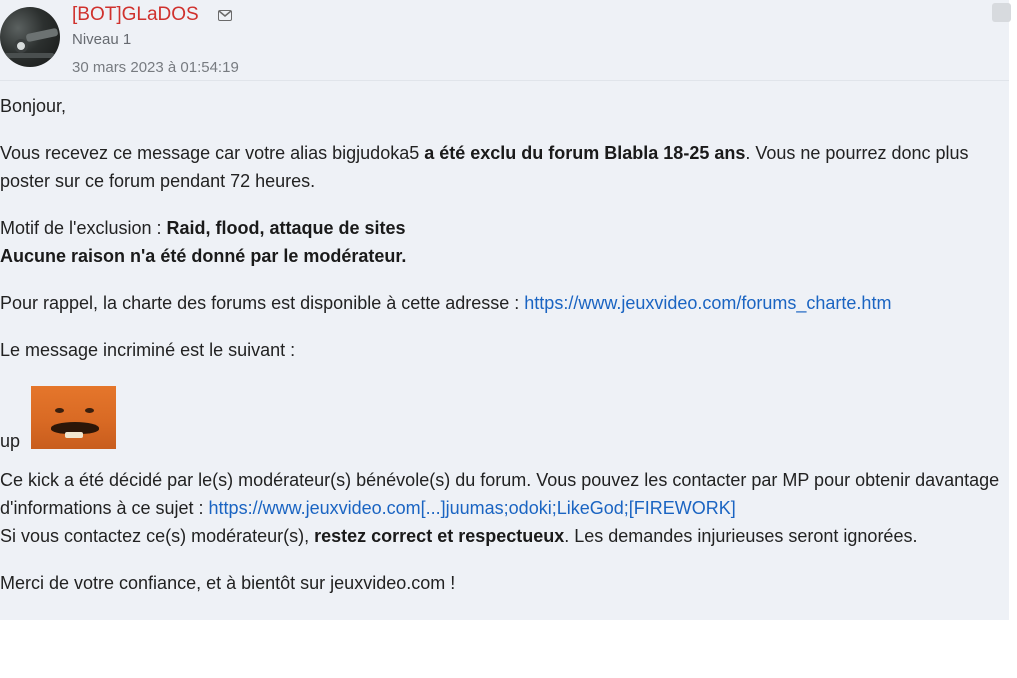 This screenshot has width=1017, height=678. I want to click on quoted-intro: Le message incriminé est le suivant :, so click(148, 350).